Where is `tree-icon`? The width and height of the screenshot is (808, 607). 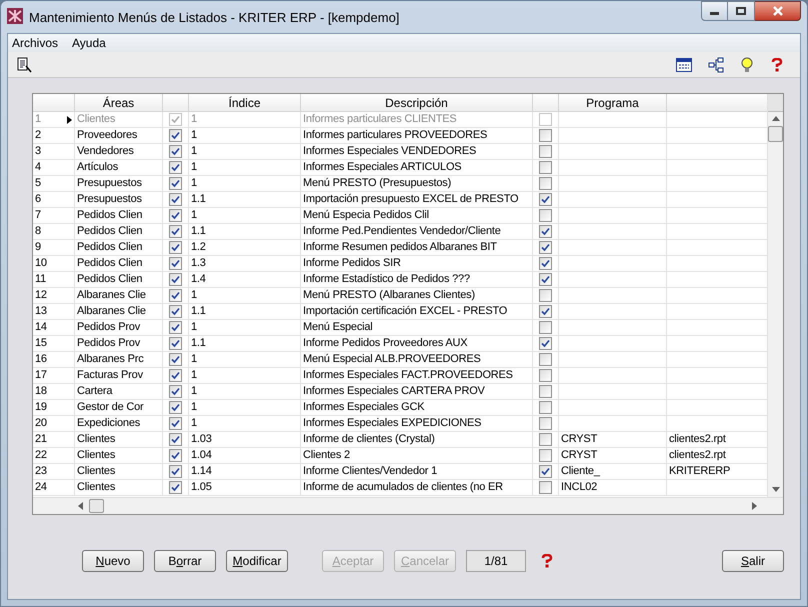 tree-icon is located at coordinates (716, 64).